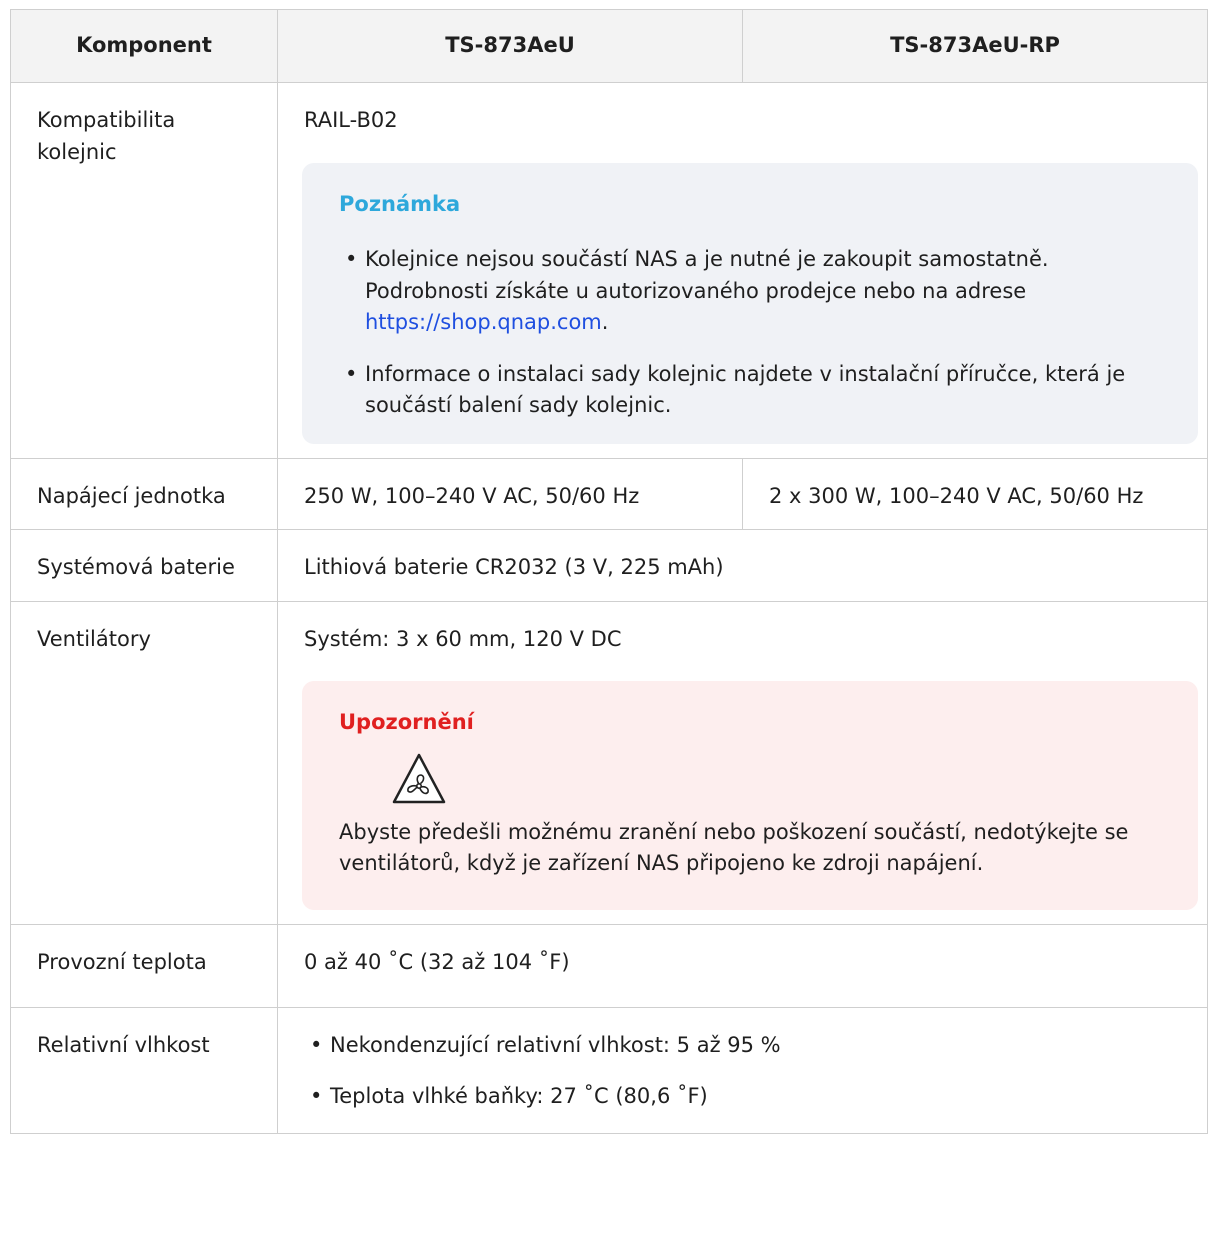 The height and width of the screenshot is (1245, 1208). I want to click on temp-label: Provozní teplota, so click(144, 965).